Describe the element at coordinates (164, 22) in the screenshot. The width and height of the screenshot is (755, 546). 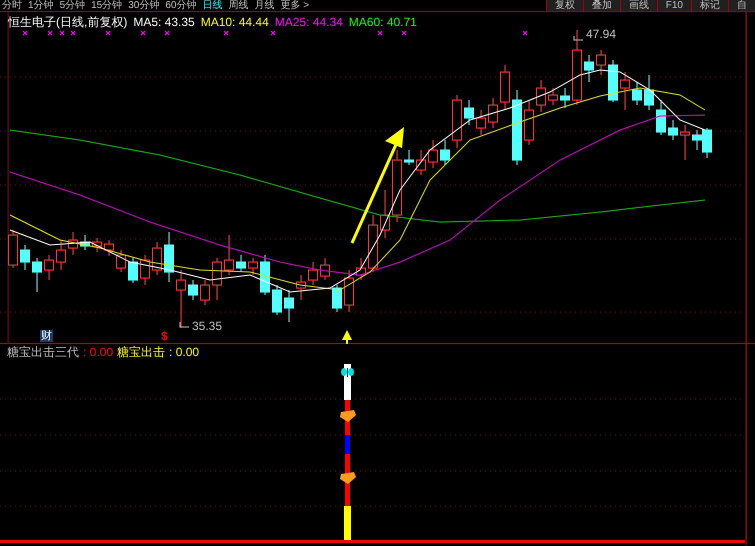
I see `legend-text: MA5: 43.35` at that location.